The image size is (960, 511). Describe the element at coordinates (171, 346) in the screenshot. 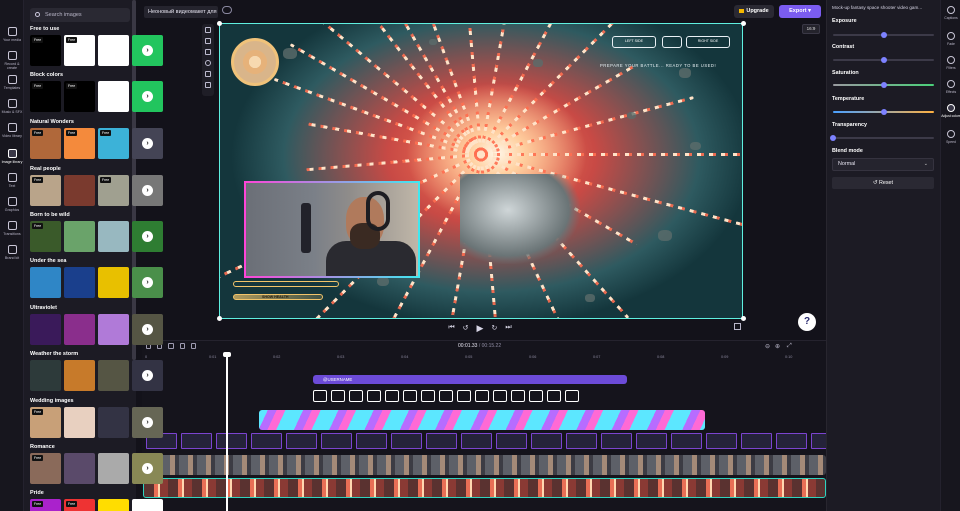

I see `split-icon` at that location.